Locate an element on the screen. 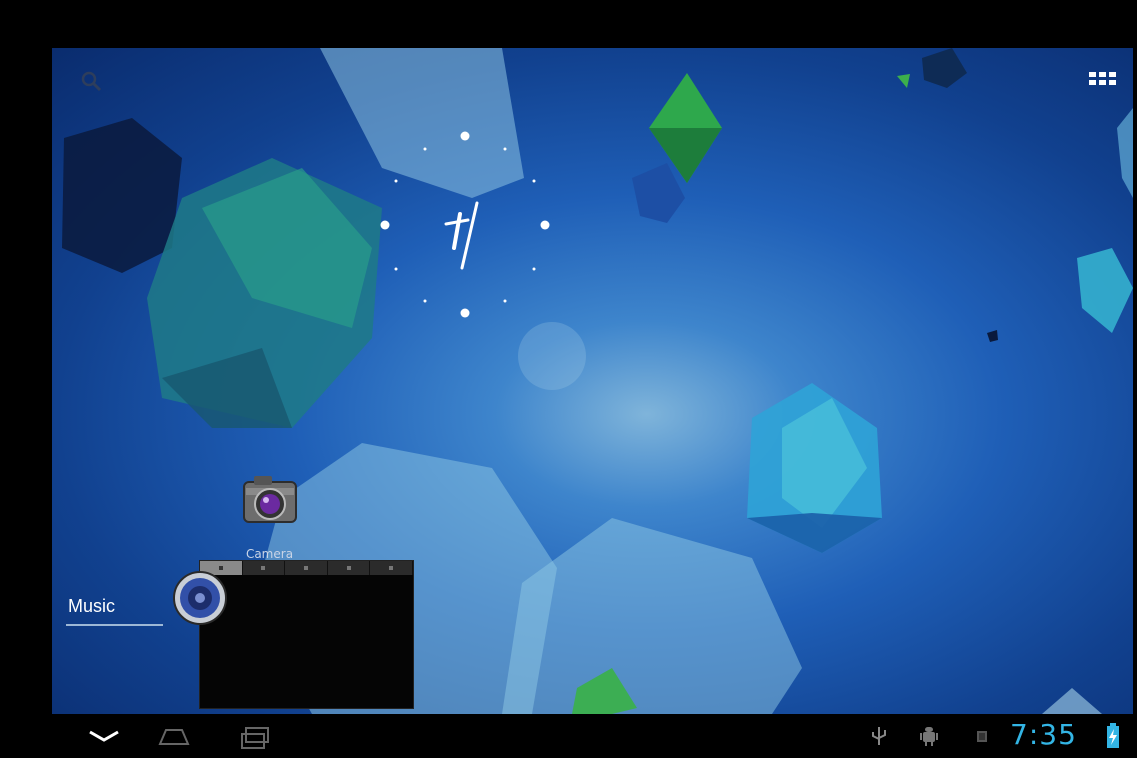  music-shortcut: Music is located at coordinates (146, 600).